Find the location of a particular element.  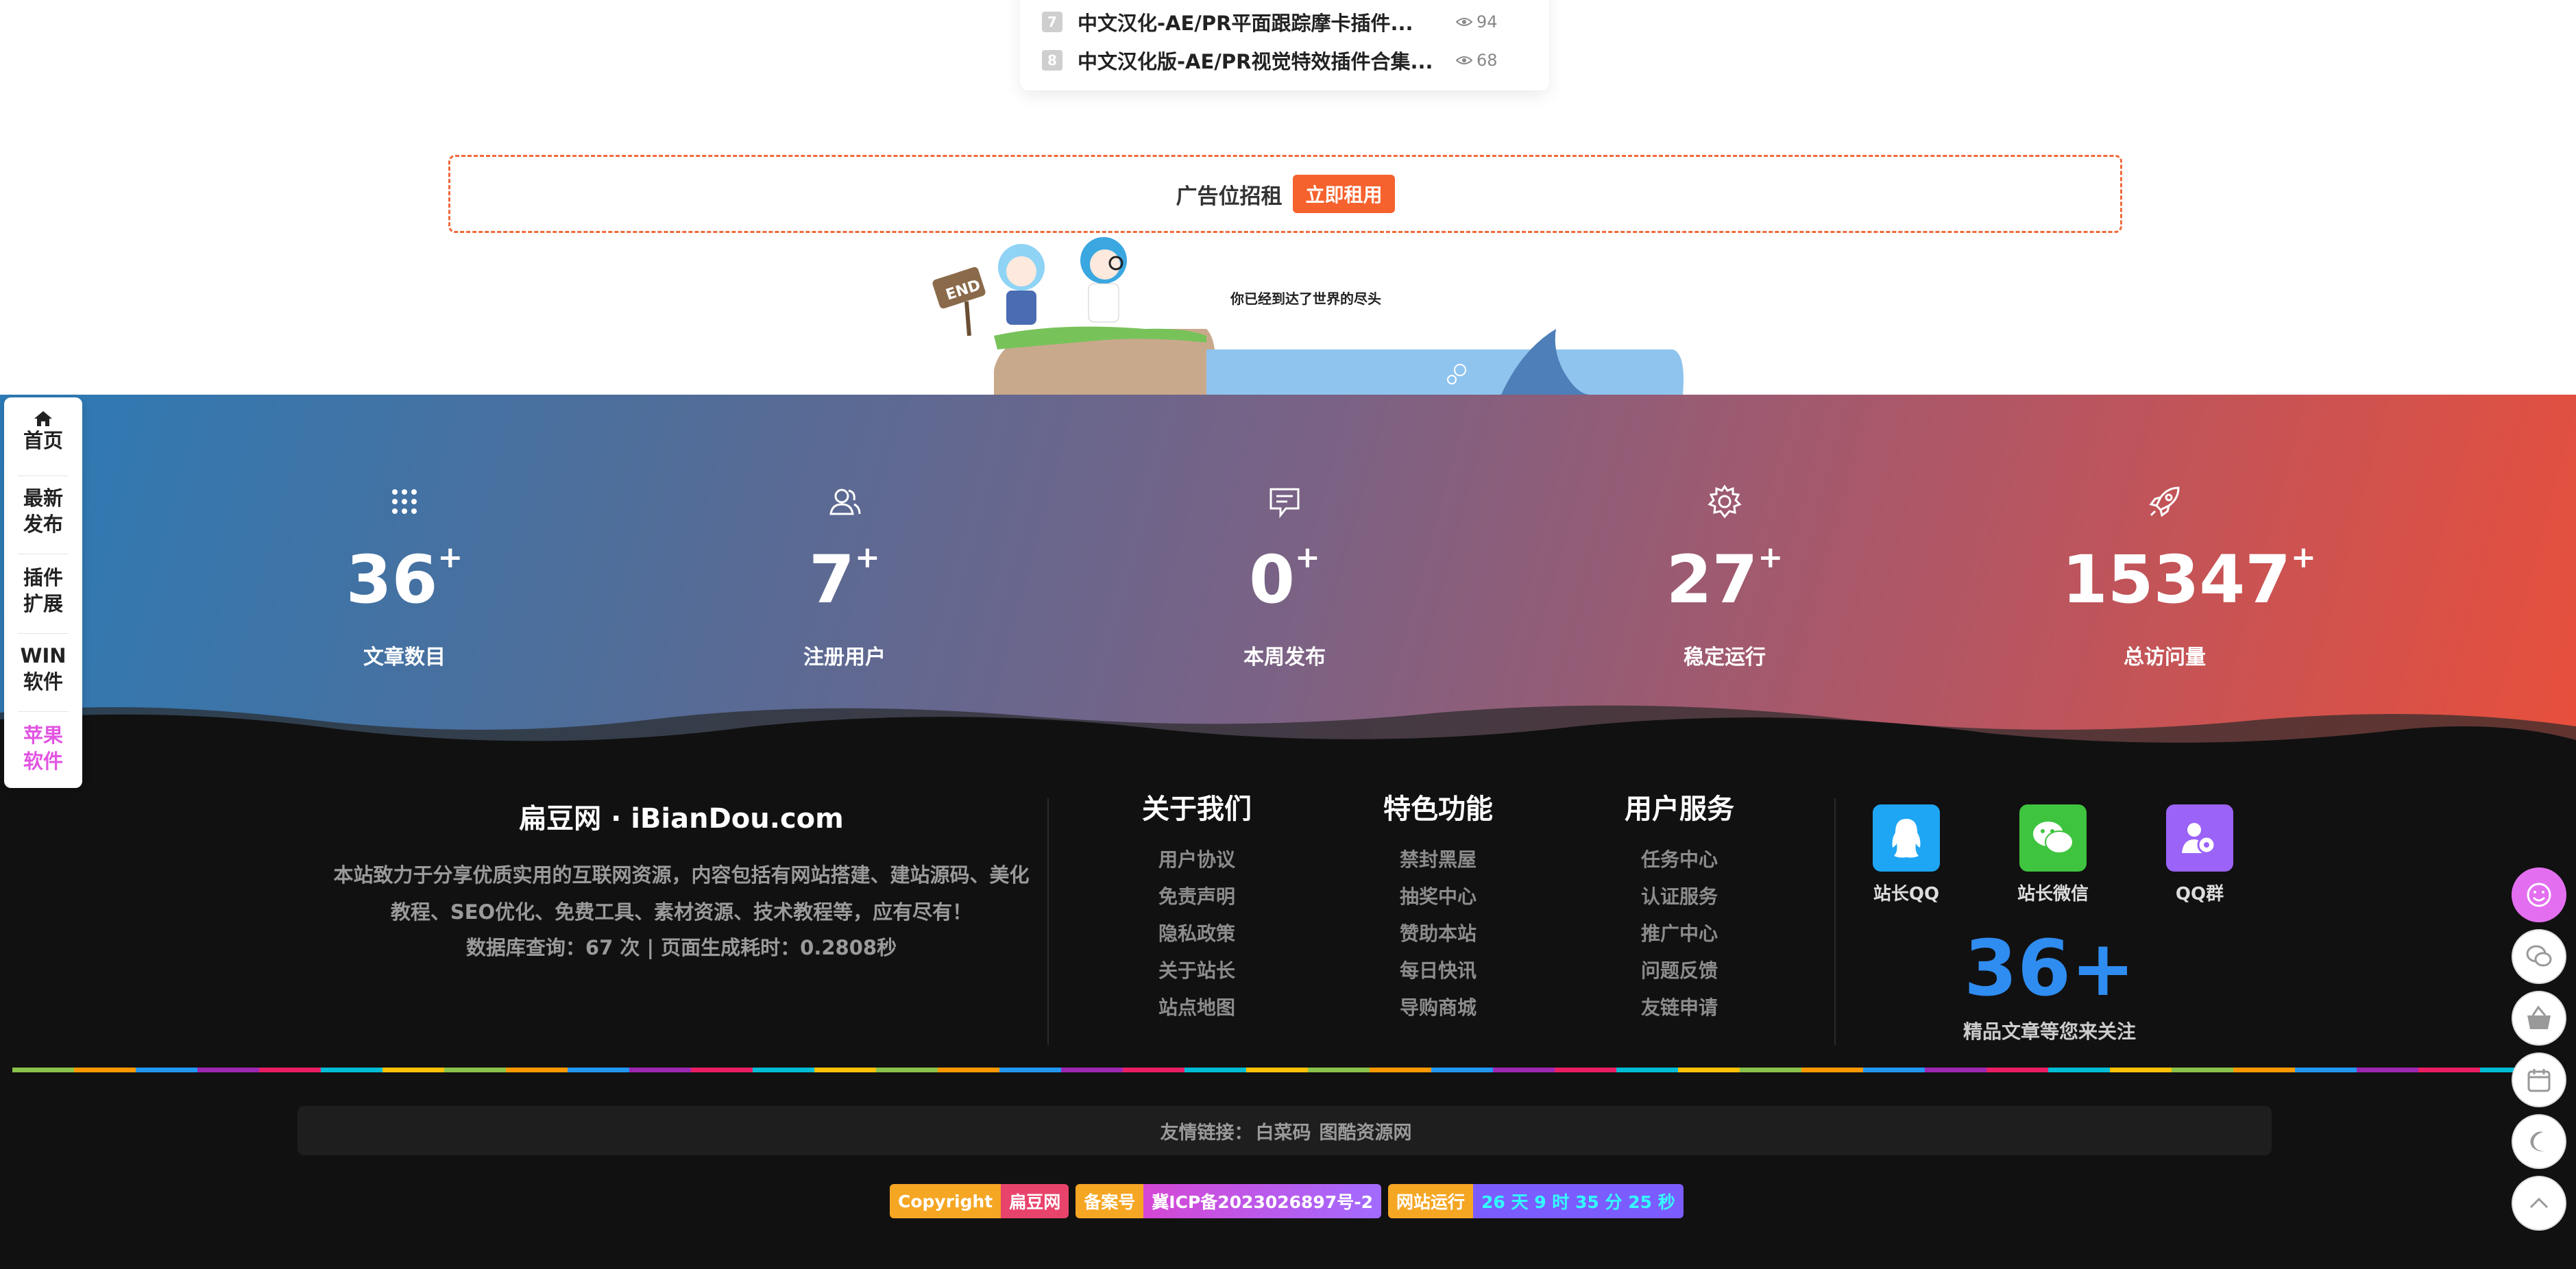

dark-mode-button is located at coordinates (2539, 1141).